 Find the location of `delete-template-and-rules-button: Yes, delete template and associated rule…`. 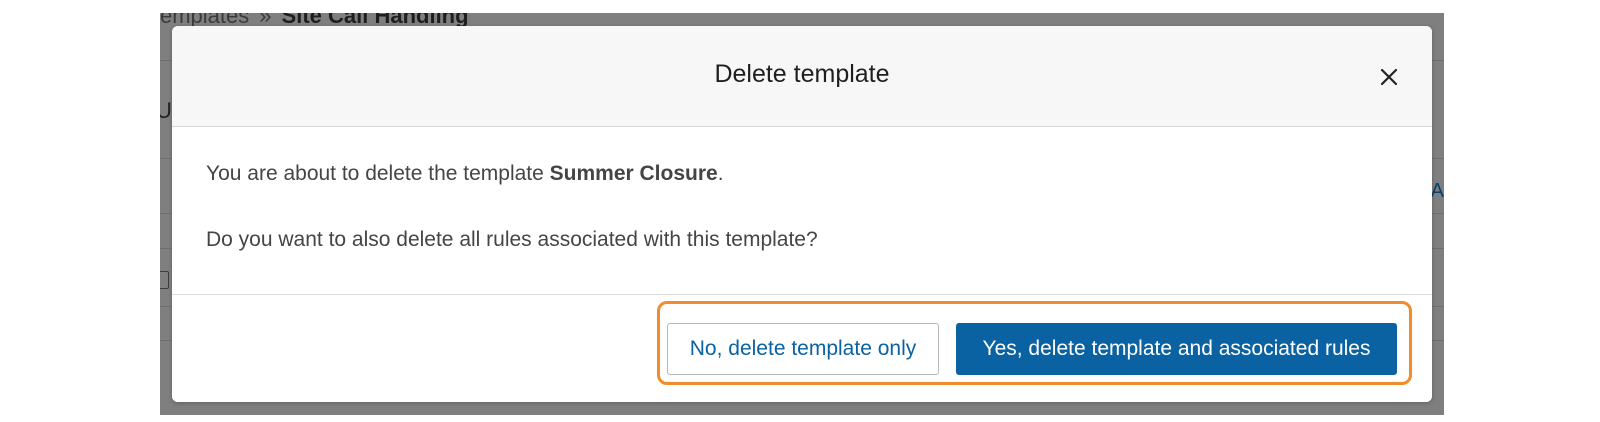

delete-template-and-rules-button: Yes, delete template and associated rule… is located at coordinates (1176, 349).